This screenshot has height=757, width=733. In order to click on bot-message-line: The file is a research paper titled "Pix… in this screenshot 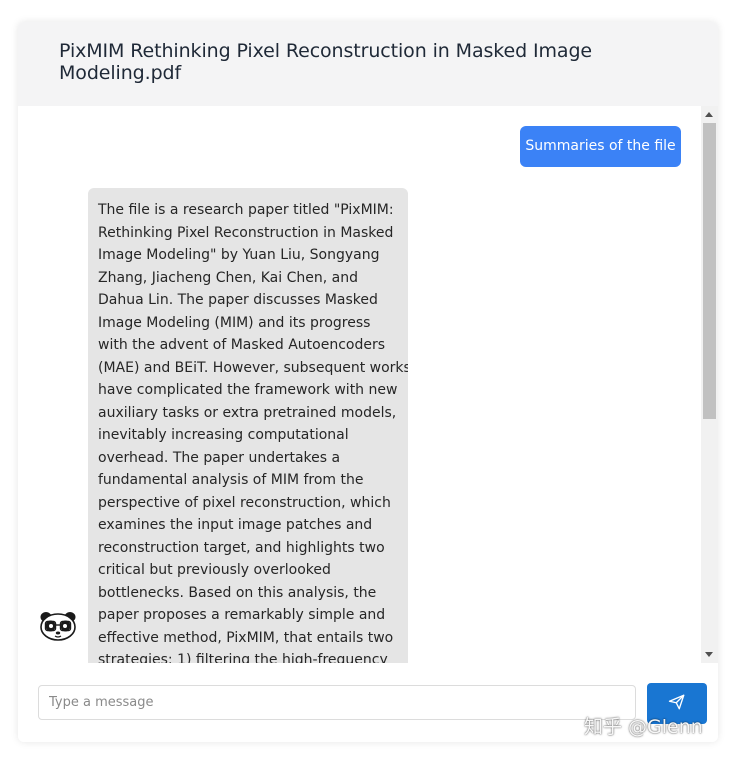, I will do `click(246, 210)`.